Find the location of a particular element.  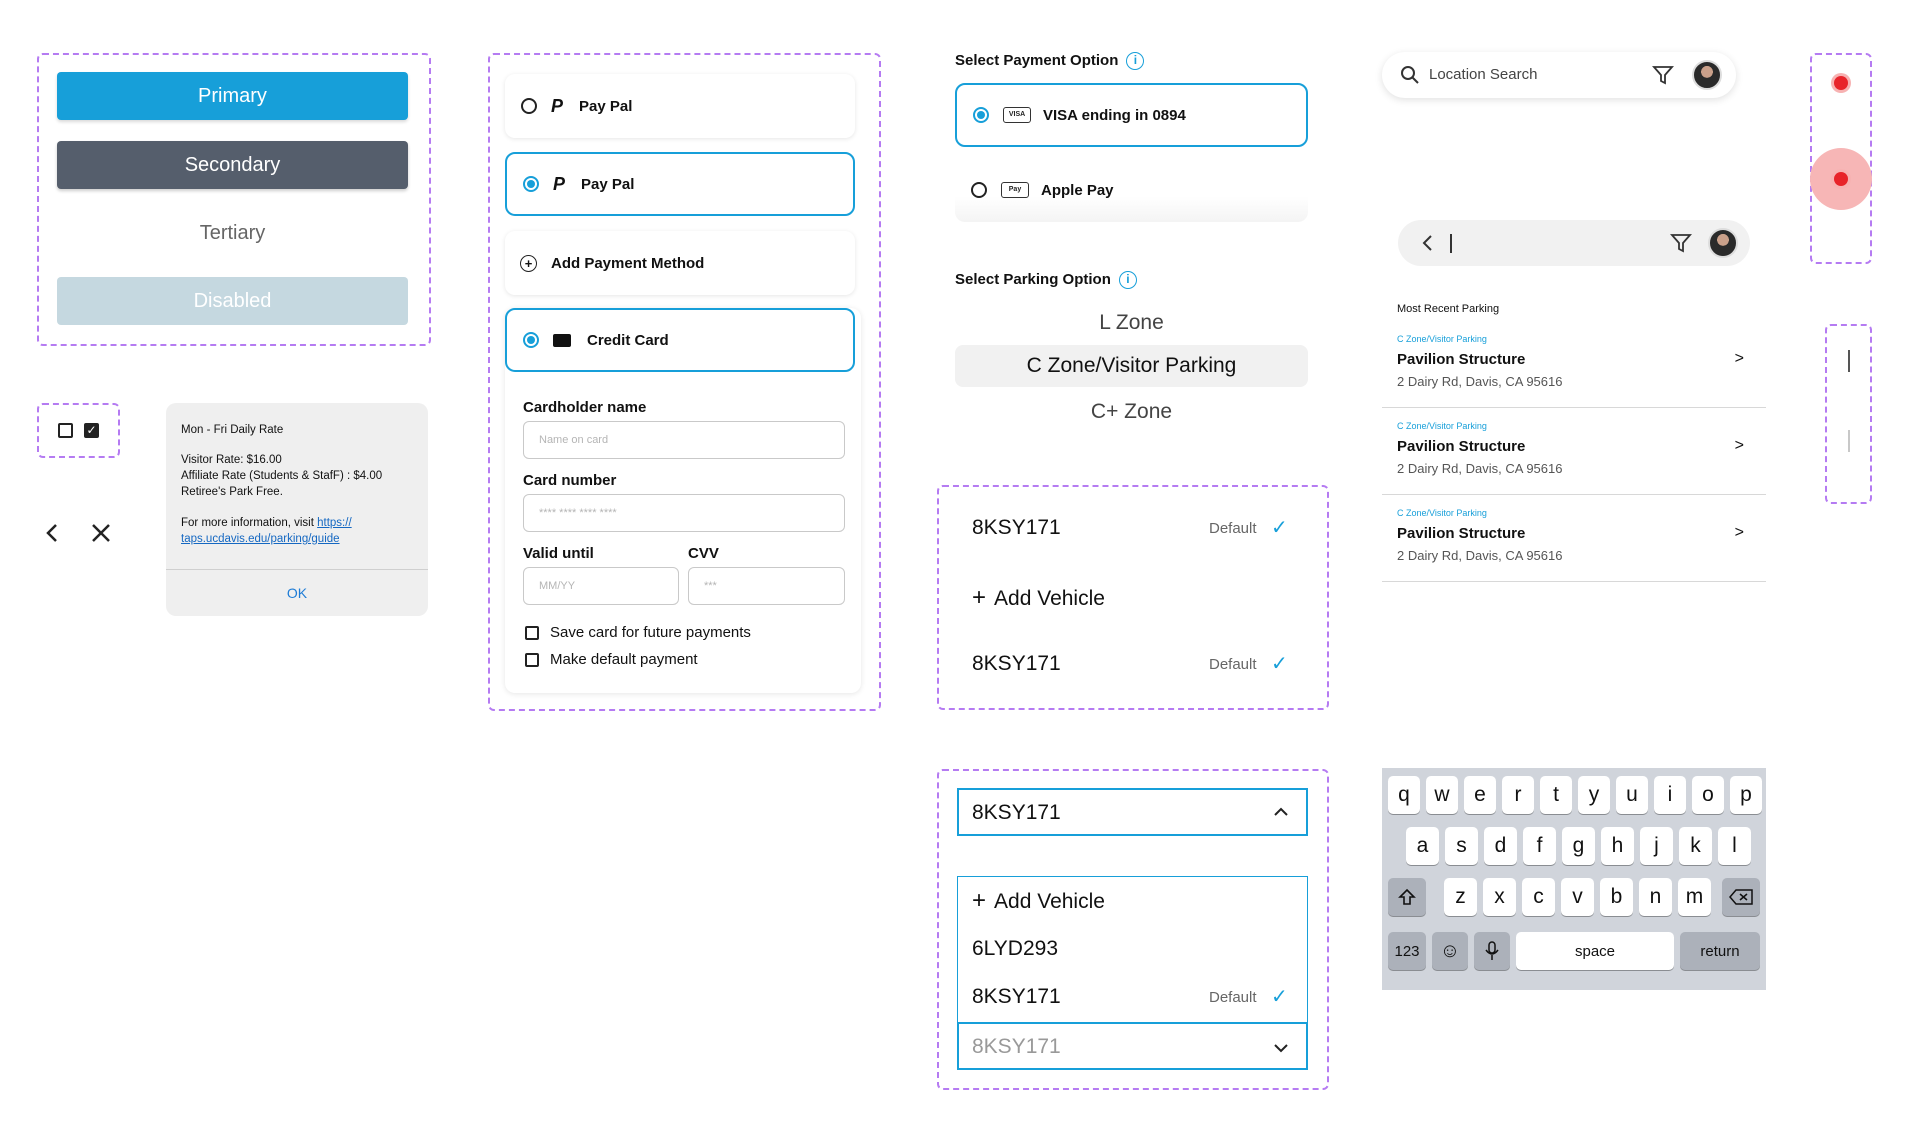

key-n: n is located at coordinates (1655, 897).